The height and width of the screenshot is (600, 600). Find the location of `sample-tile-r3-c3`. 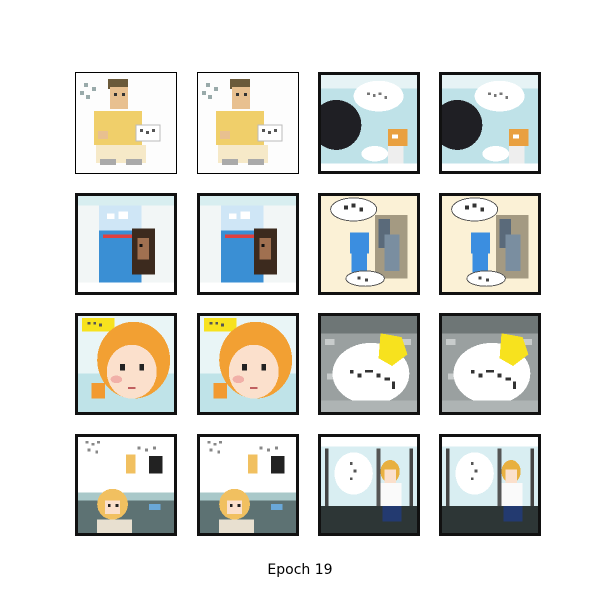

sample-tile-r3-c3 is located at coordinates (490, 485).